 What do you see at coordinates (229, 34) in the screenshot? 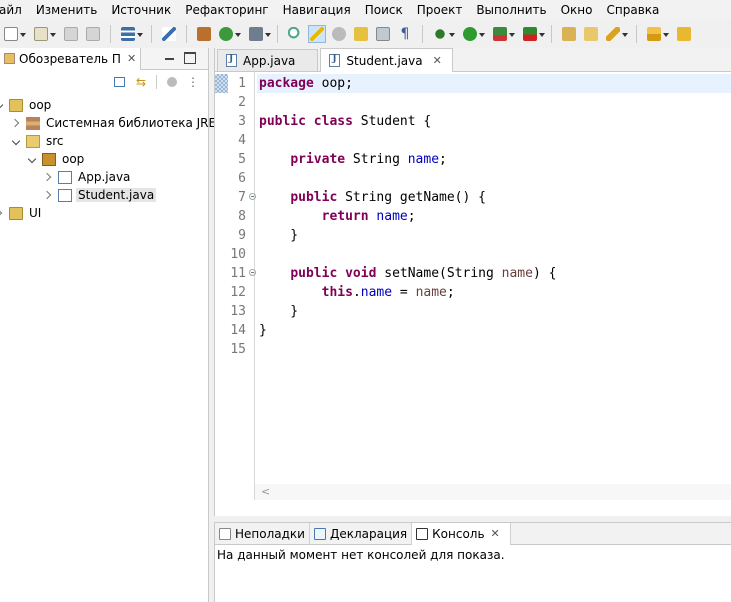
I see `new-java-class-icon` at bounding box center [229, 34].